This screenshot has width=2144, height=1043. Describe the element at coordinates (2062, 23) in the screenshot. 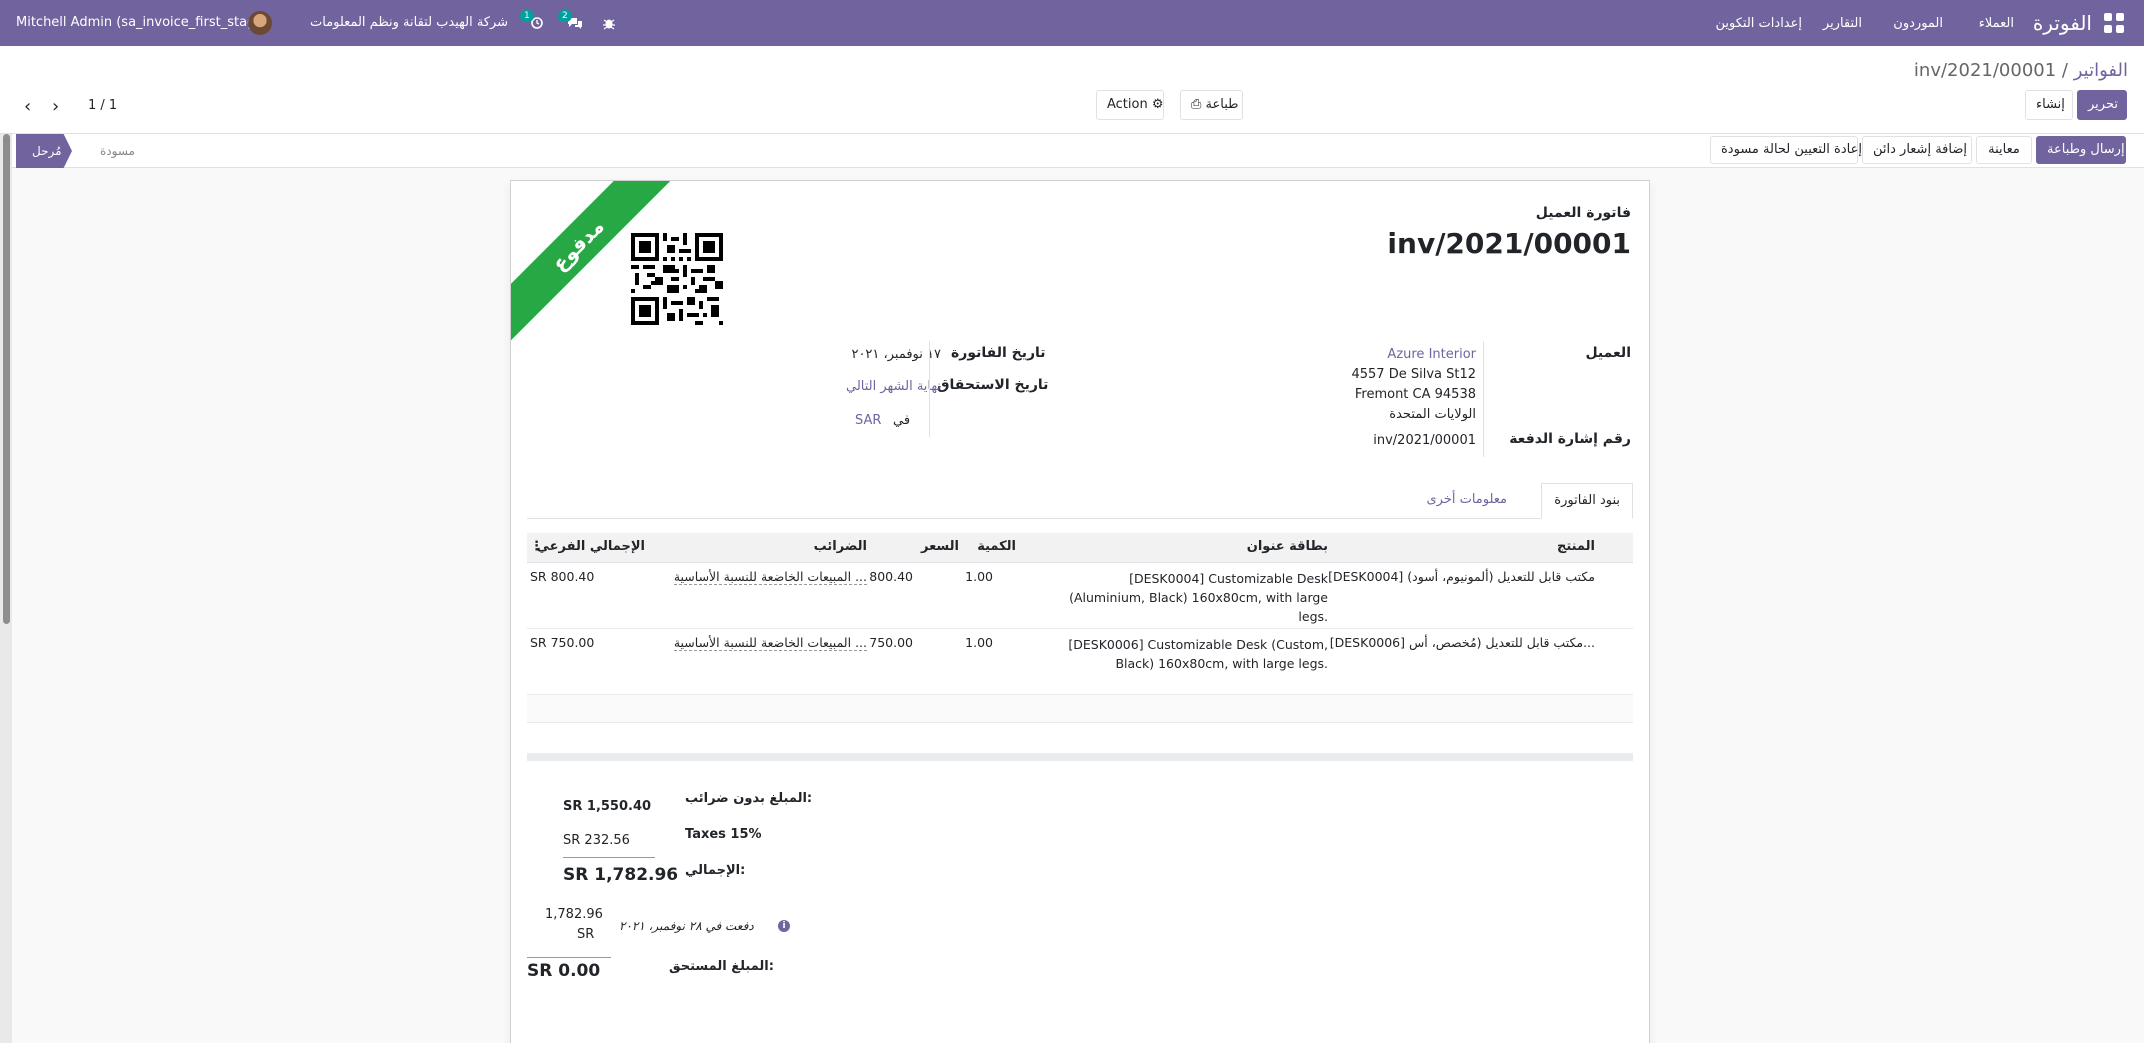

I see `app-title: الفوترة` at that location.